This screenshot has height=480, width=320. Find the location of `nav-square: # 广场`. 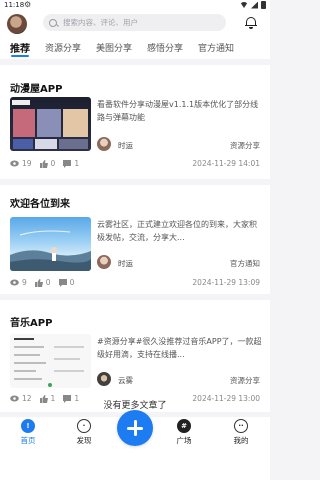

nav-square: # 广场 is located at coordinates (184, 432).